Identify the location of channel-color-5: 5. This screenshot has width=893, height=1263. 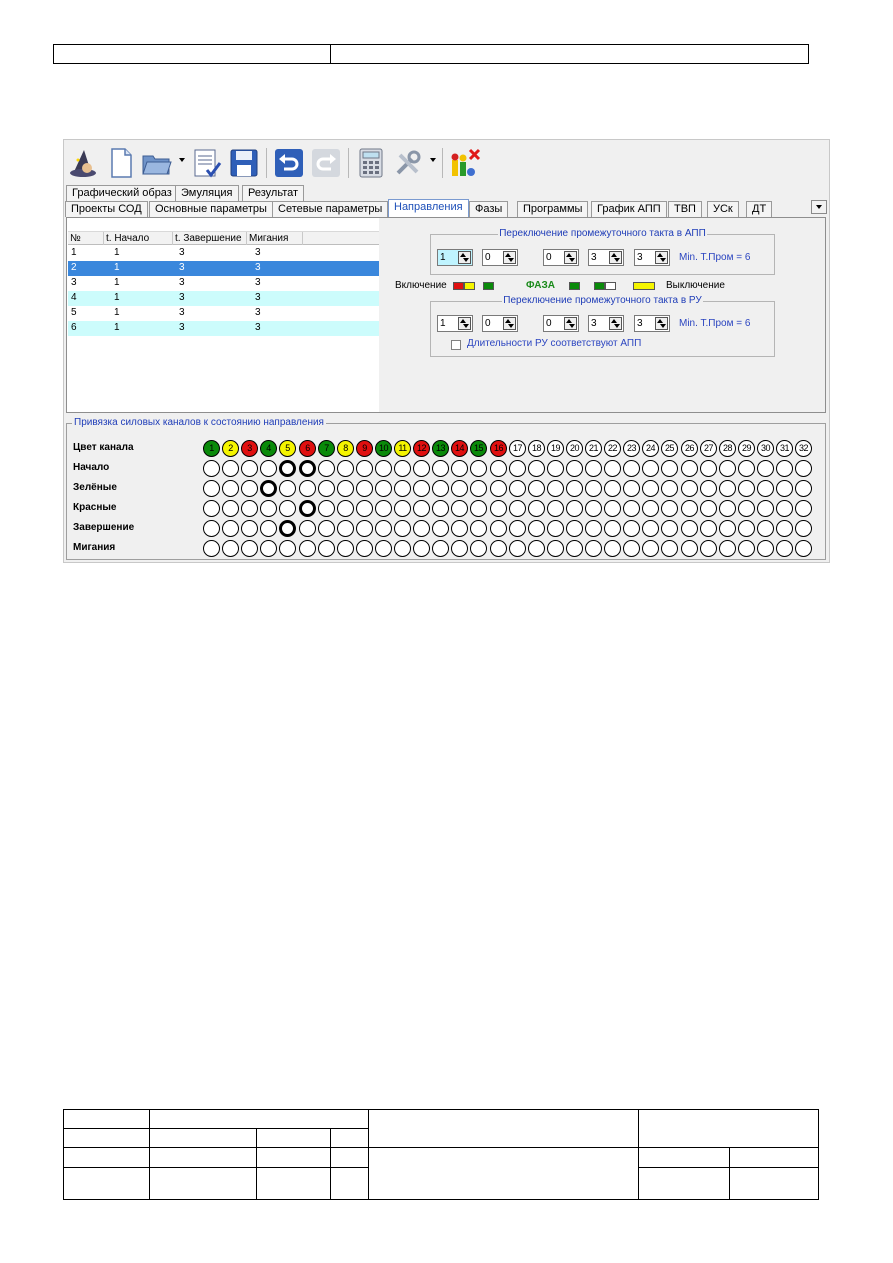
(287, 448).